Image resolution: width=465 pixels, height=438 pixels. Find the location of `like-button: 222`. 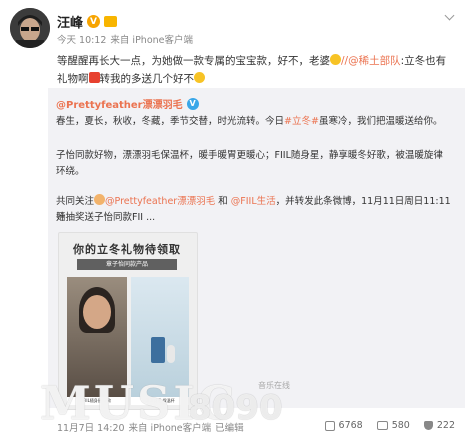

like-button: 222 is located at coordinates (439, 425).